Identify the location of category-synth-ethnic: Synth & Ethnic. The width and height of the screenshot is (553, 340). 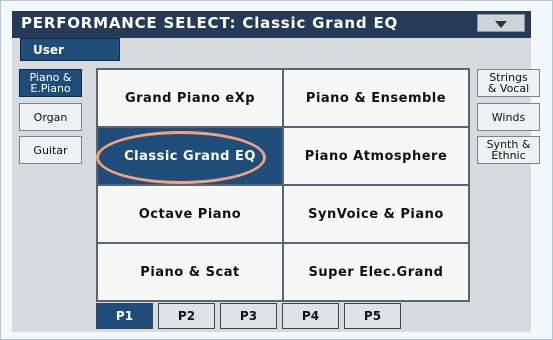
(508, 150).